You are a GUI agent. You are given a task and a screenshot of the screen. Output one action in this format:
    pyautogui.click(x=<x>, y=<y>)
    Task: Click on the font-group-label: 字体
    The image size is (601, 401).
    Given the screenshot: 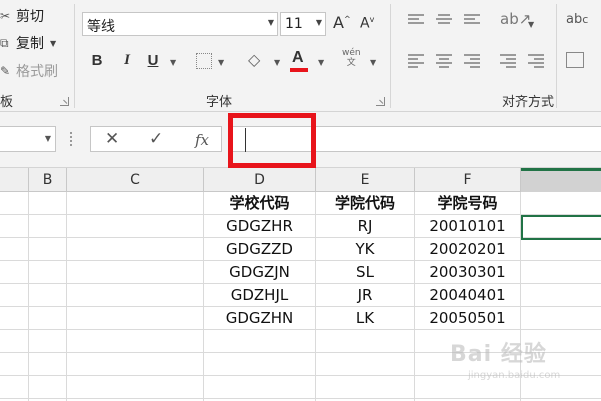 What is the action you would take?
    pyautogui.click(x=219, y=102)
    